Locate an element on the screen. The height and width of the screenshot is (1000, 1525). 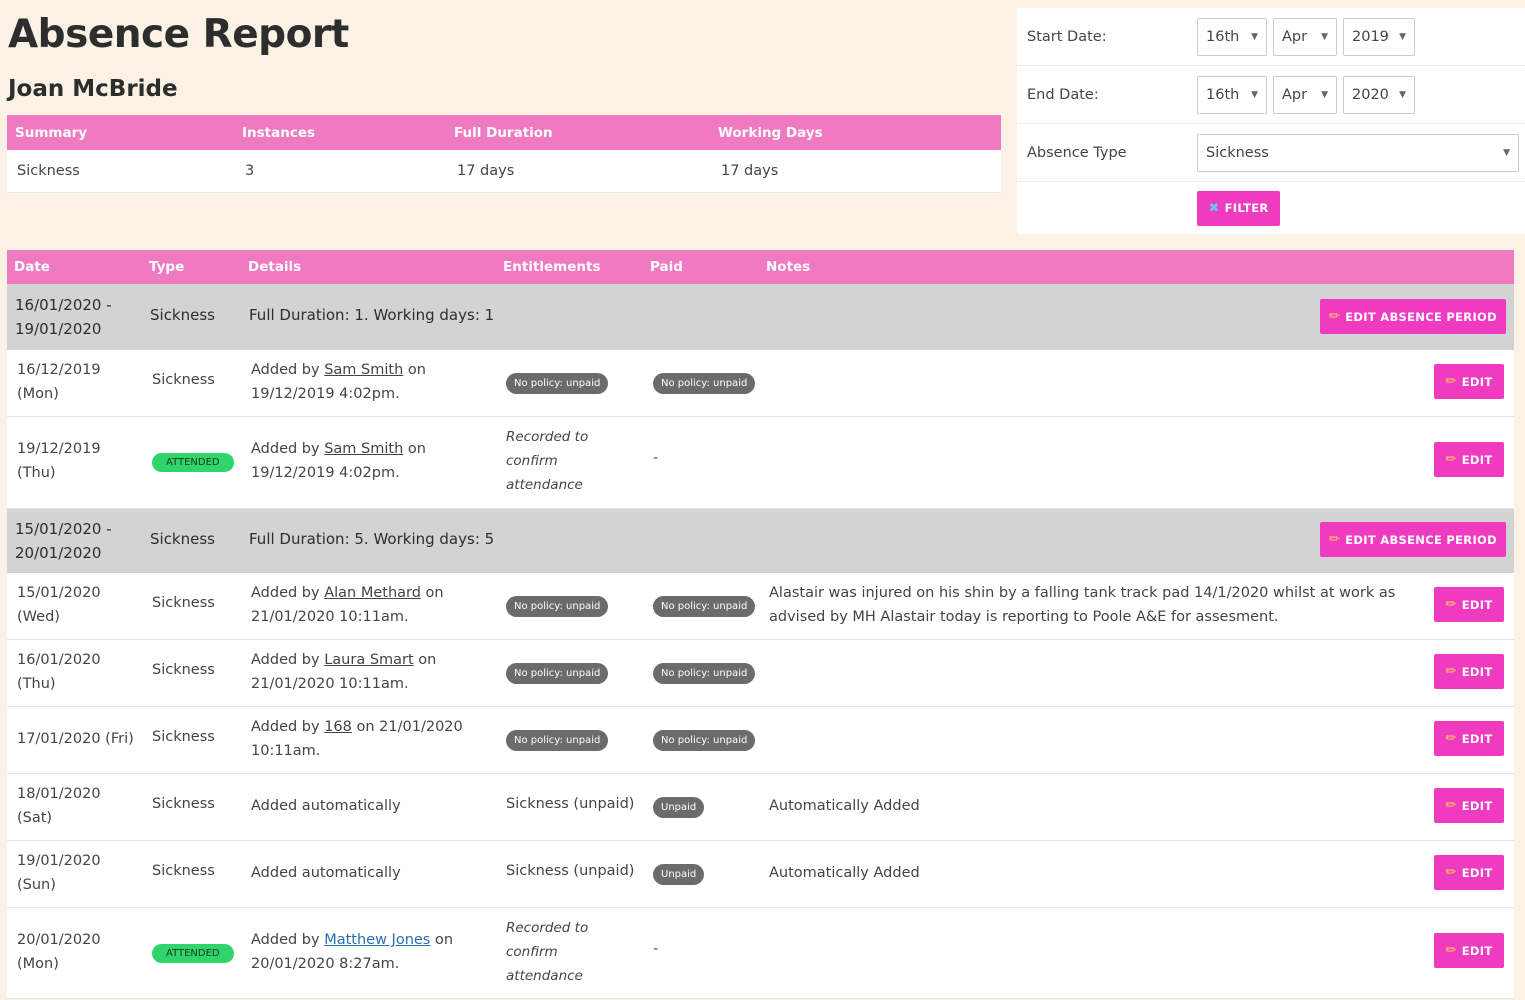
summary-col-full-duration: Full Duration is located at coordinates (503, 132).